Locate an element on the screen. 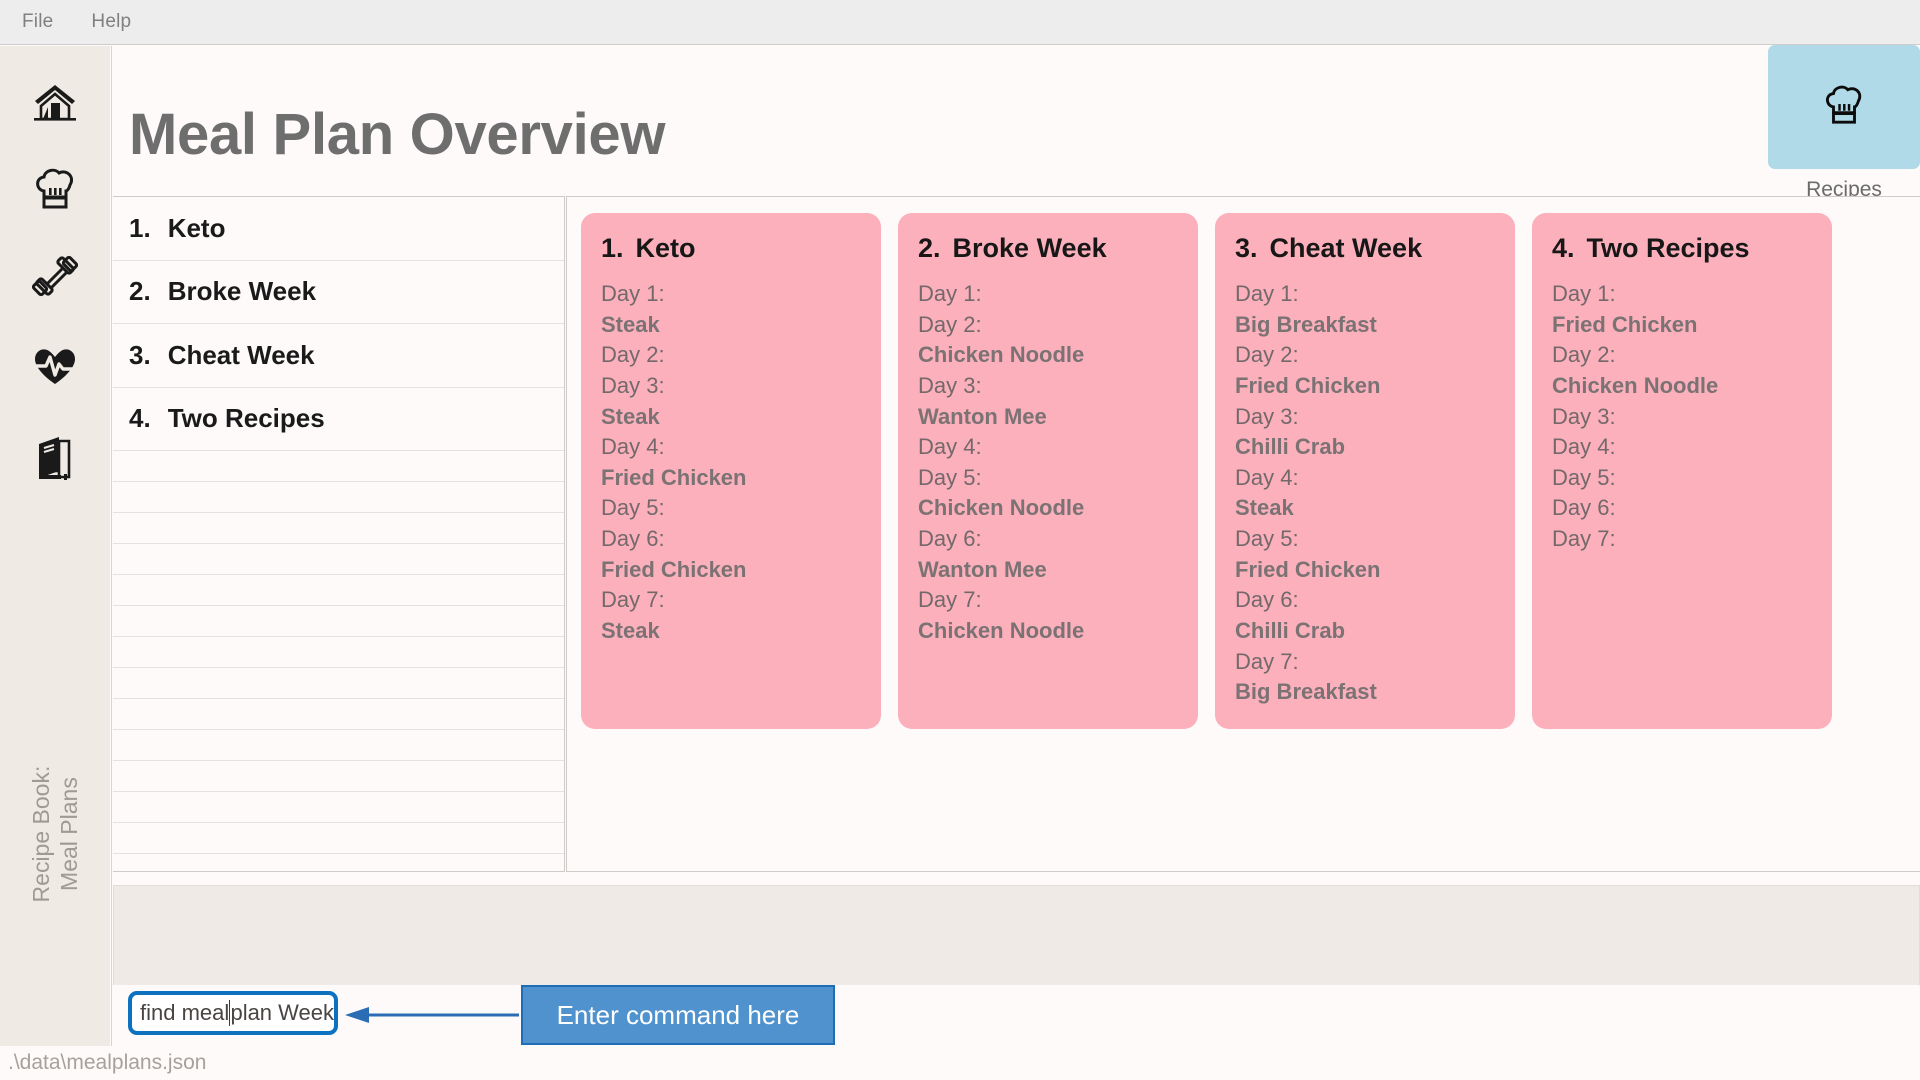  chef-hat-icon is located at coordinates (1844, 107).